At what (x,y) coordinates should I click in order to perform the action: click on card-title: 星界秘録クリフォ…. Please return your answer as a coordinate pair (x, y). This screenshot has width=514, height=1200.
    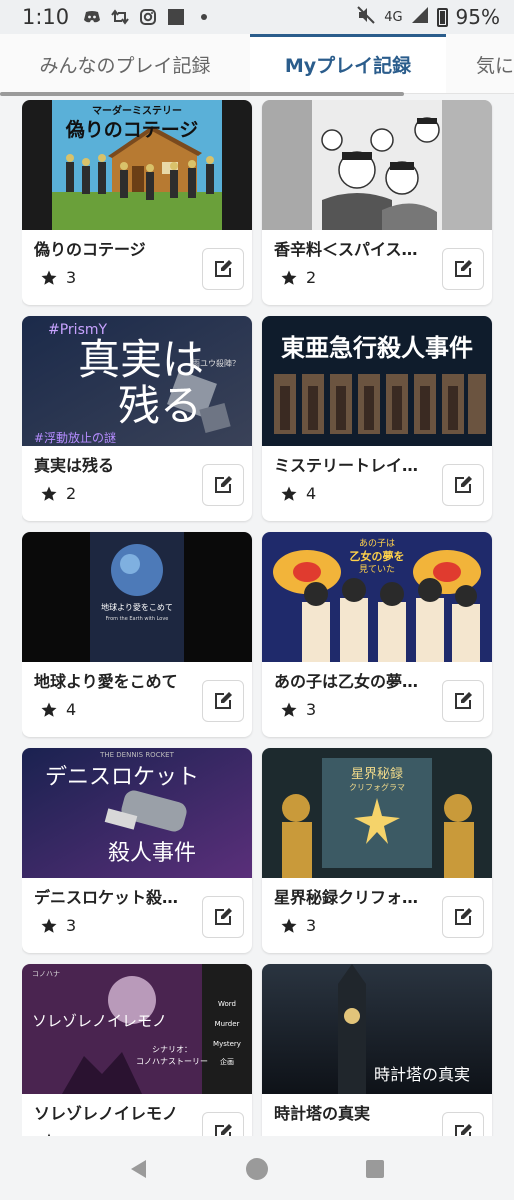
    Looking at the image, I should click on (346, 897).